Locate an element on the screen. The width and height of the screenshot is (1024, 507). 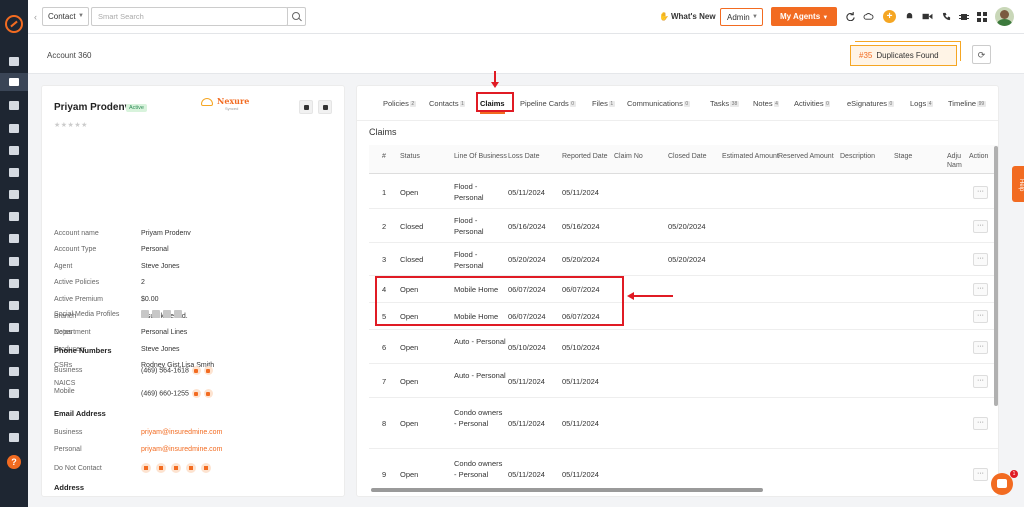
bell-icon is located at coordinates (909, 16).